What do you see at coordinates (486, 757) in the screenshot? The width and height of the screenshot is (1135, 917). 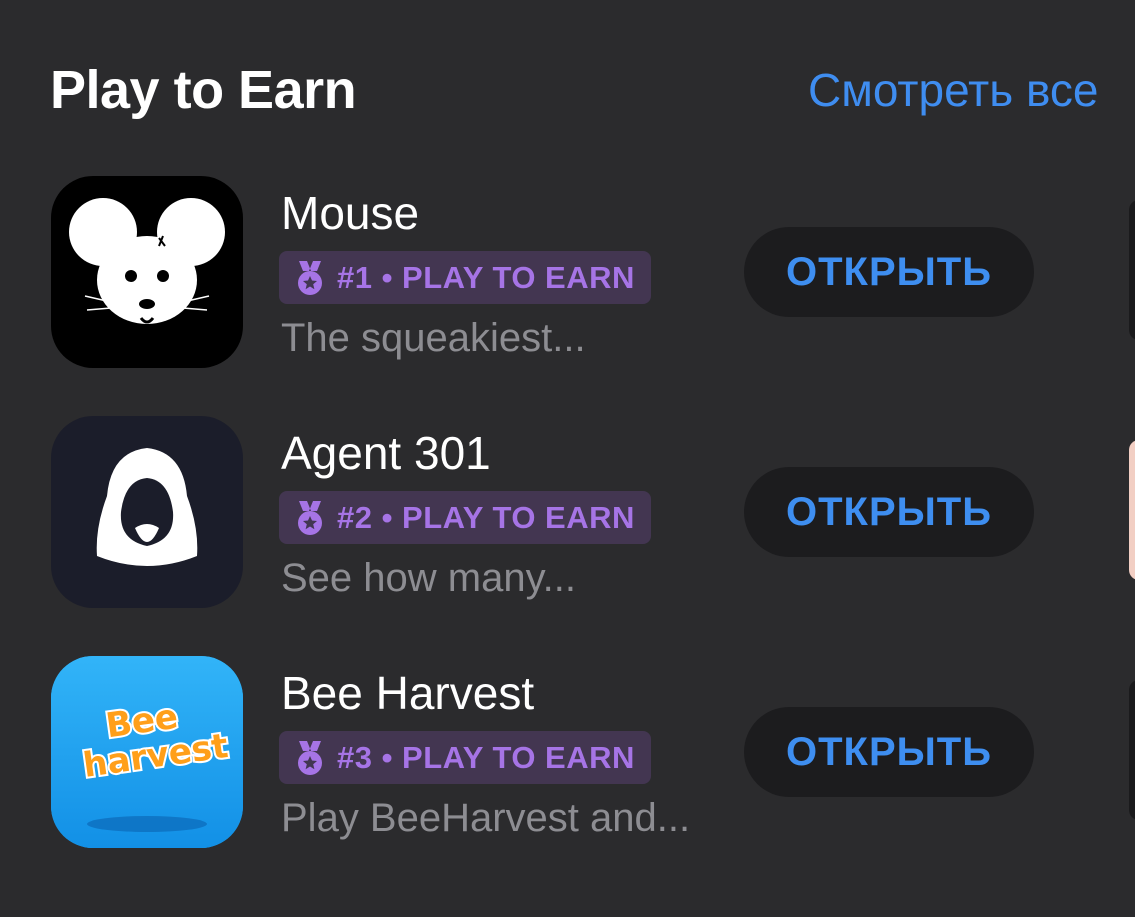 I see `badge-text: #3 • PLAY TO EARN` at bounding box center [486, 757].